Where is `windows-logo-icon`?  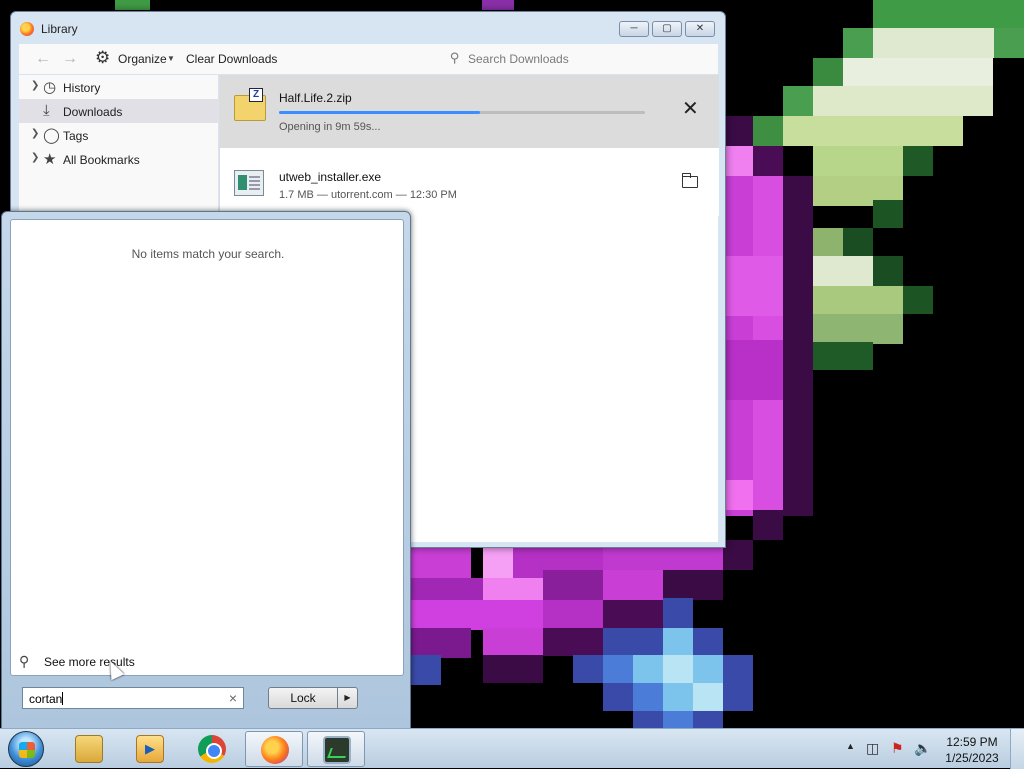
windows-logo-icon is located at coordinates (27, 750).